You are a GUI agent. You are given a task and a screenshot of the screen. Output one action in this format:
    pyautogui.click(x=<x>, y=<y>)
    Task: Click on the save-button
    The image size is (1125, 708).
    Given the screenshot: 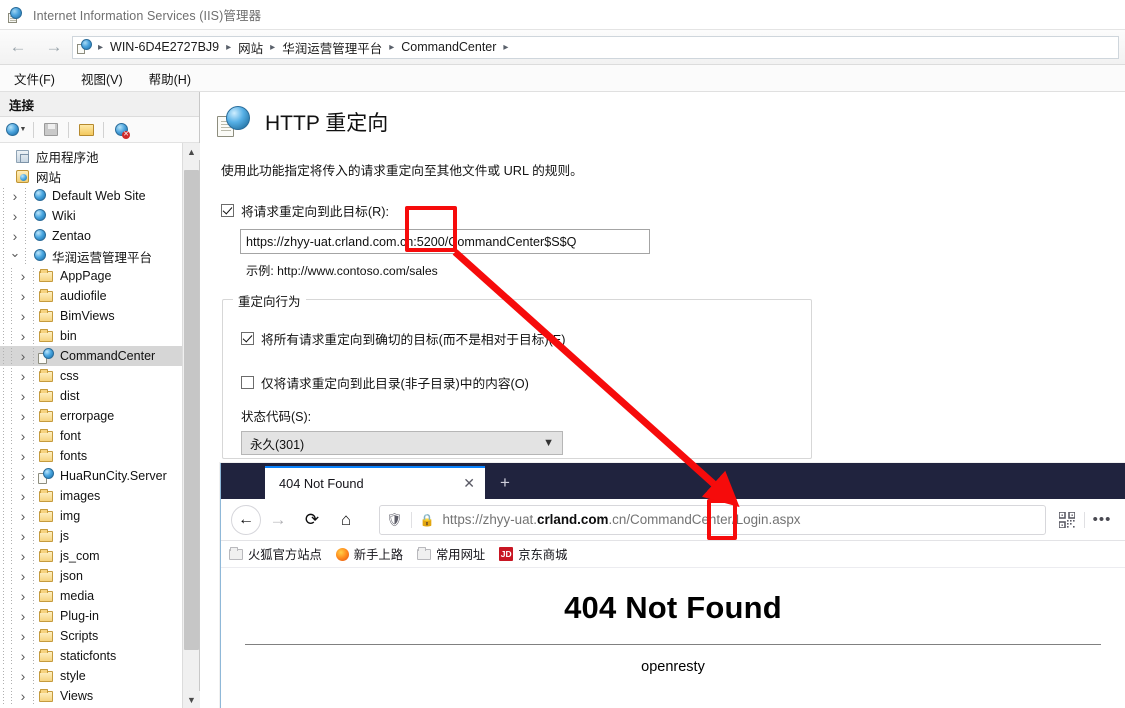 What is the action you would take?
    pyautogui.click(x=51, y=130)
    